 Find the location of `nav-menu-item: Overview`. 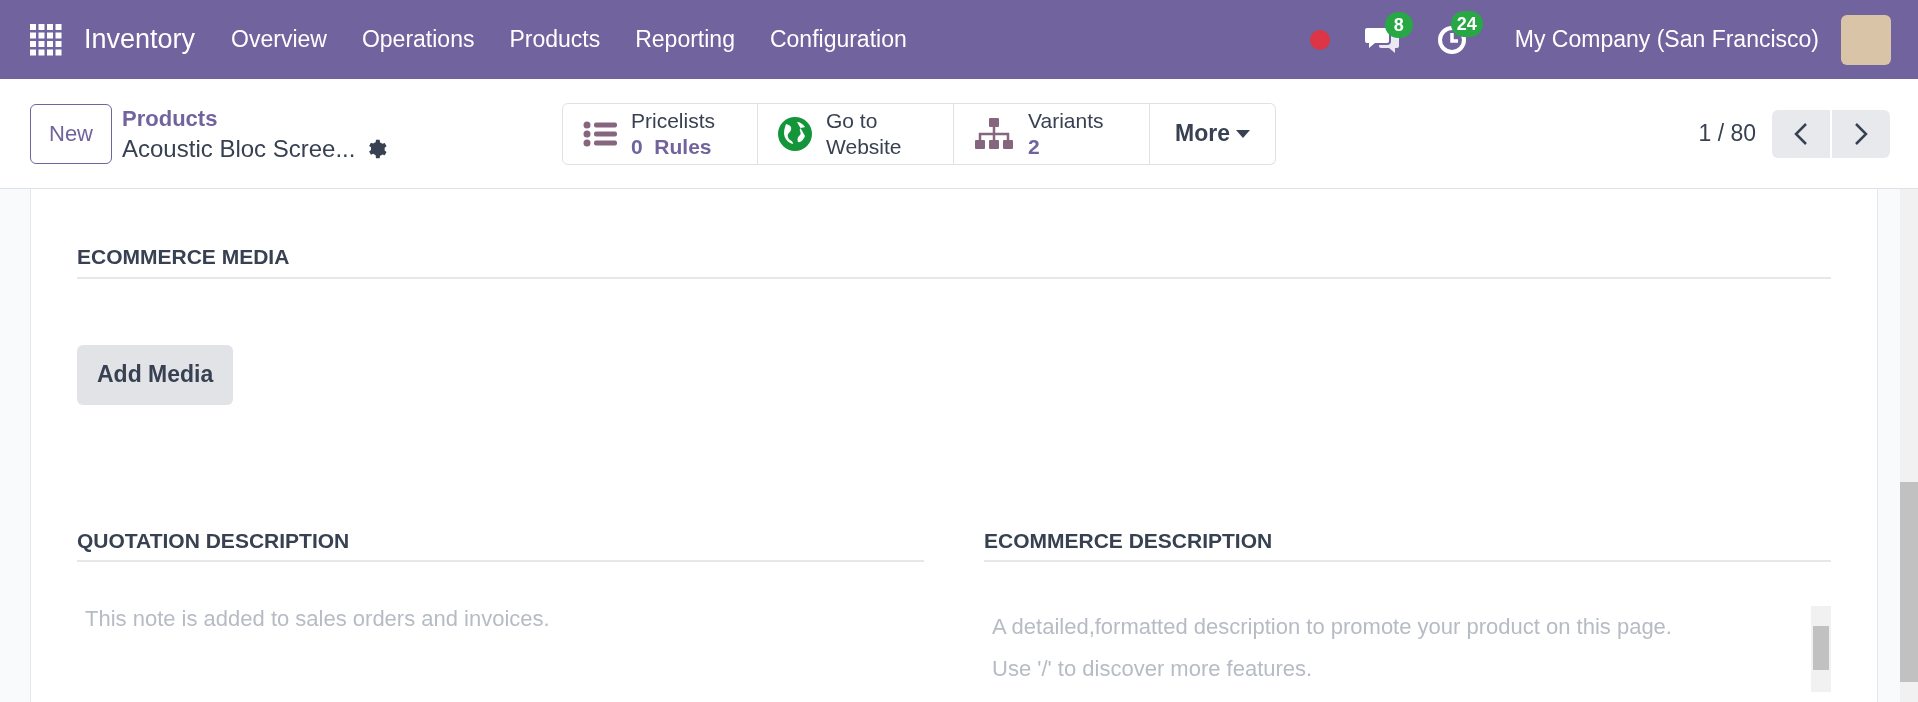

nav-menu-item: Overview is located at coordinates (279, 39).